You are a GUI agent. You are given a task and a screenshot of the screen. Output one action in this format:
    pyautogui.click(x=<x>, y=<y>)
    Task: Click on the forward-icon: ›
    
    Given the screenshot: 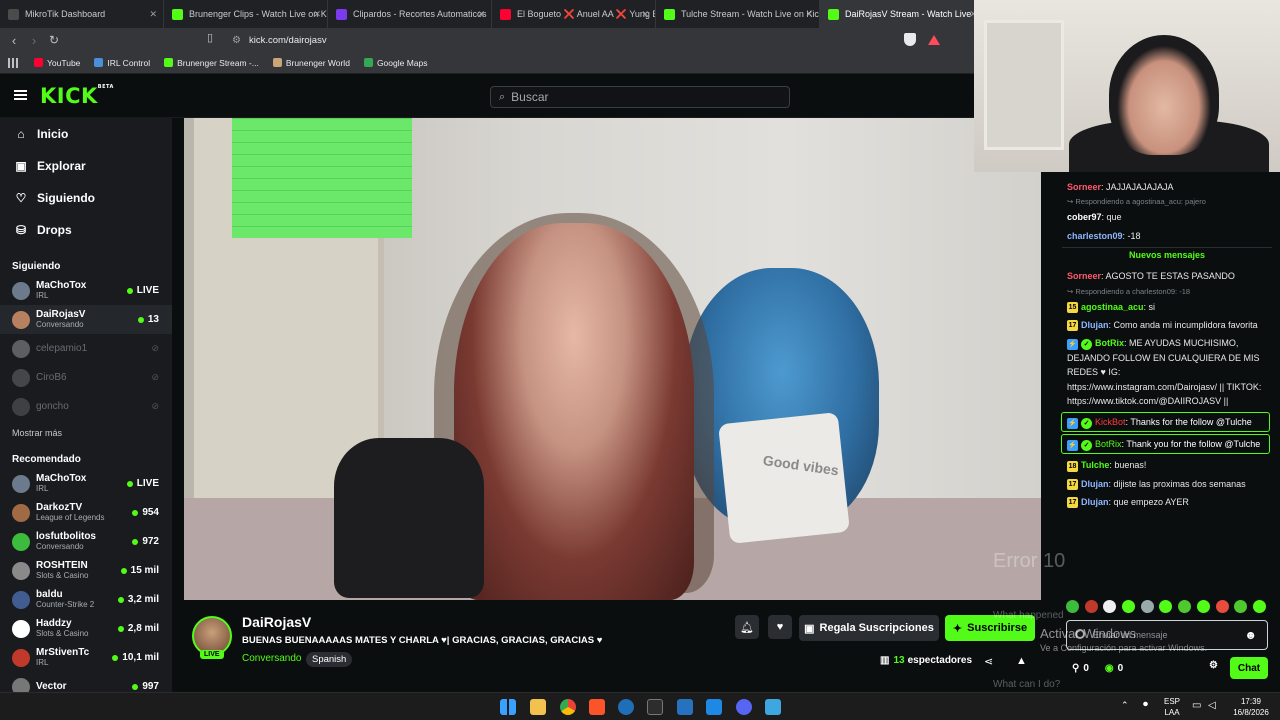 What is the action you would take?
    pyautogui.click(x=34, y=40)
    